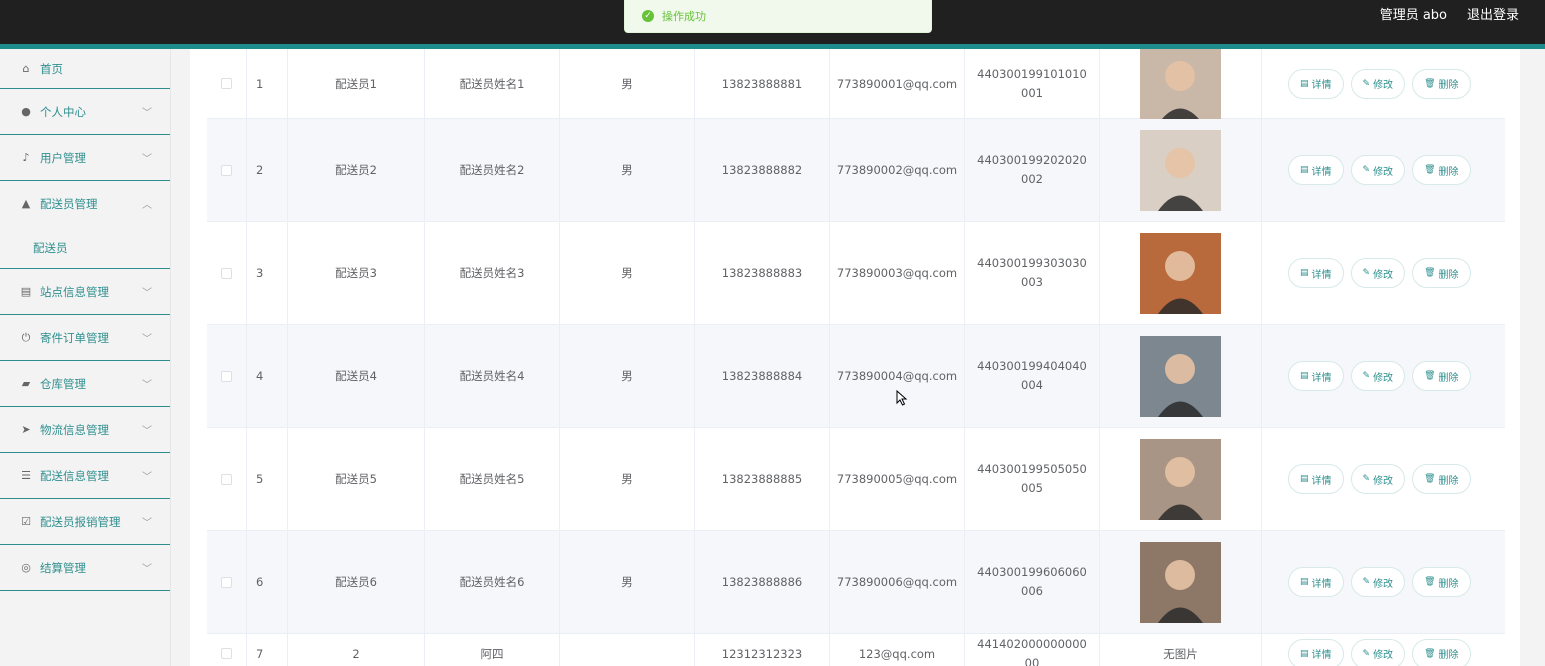  I want to click on sidebar-subitem-courier: 配送员, so click(85, 248).